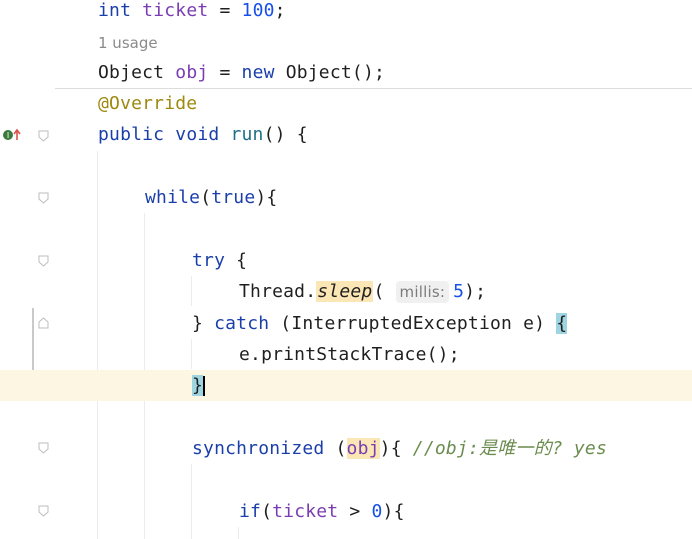 The width and height of the screenshot is (692, 539). I want to click on code-line: public void run() {, so click(346, 134).